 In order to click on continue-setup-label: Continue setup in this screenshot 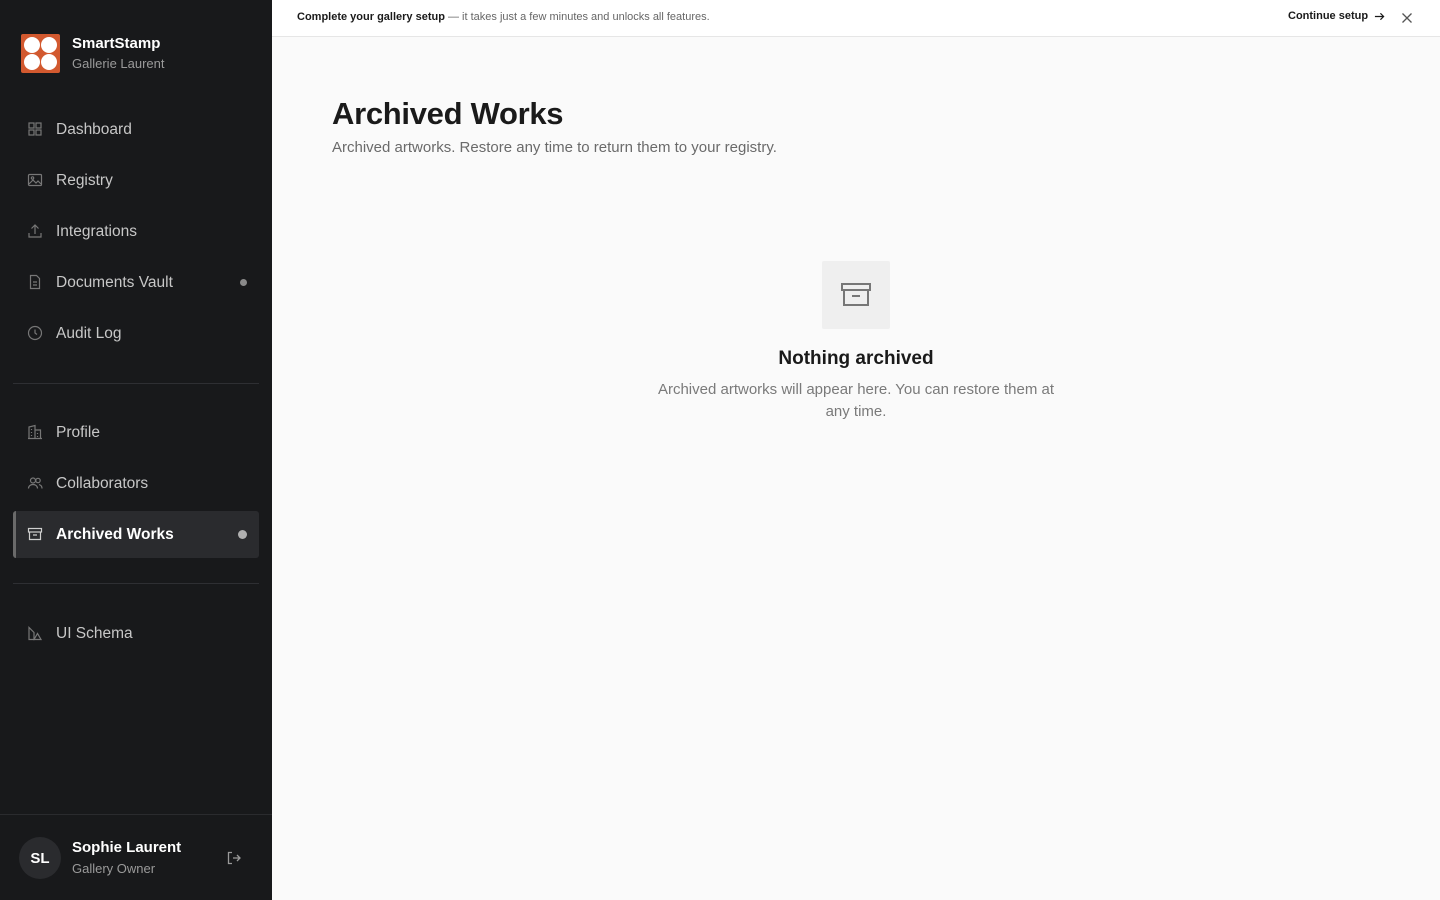, I will do `click(1328, 16)`.